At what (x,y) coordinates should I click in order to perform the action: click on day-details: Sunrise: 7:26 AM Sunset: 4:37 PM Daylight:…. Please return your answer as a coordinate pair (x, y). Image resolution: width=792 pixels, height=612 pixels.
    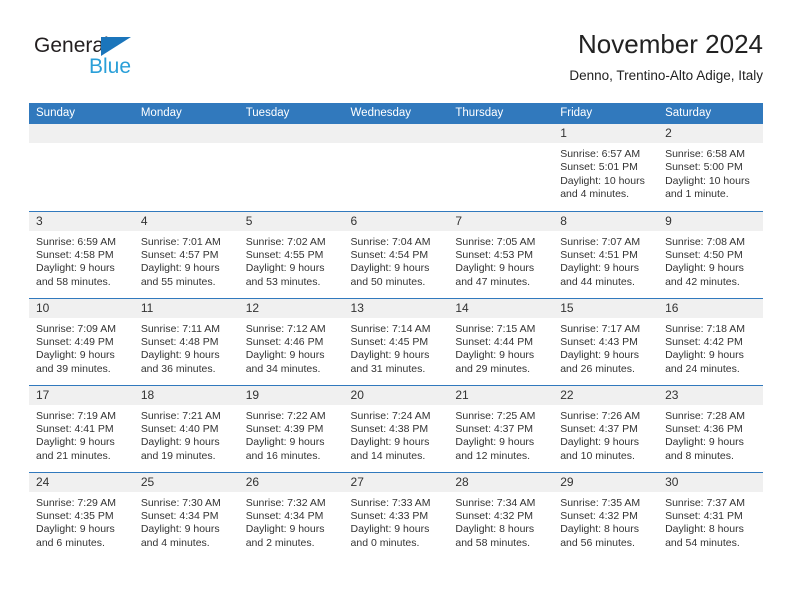
    Looking at the image, I should click on (605, 434).